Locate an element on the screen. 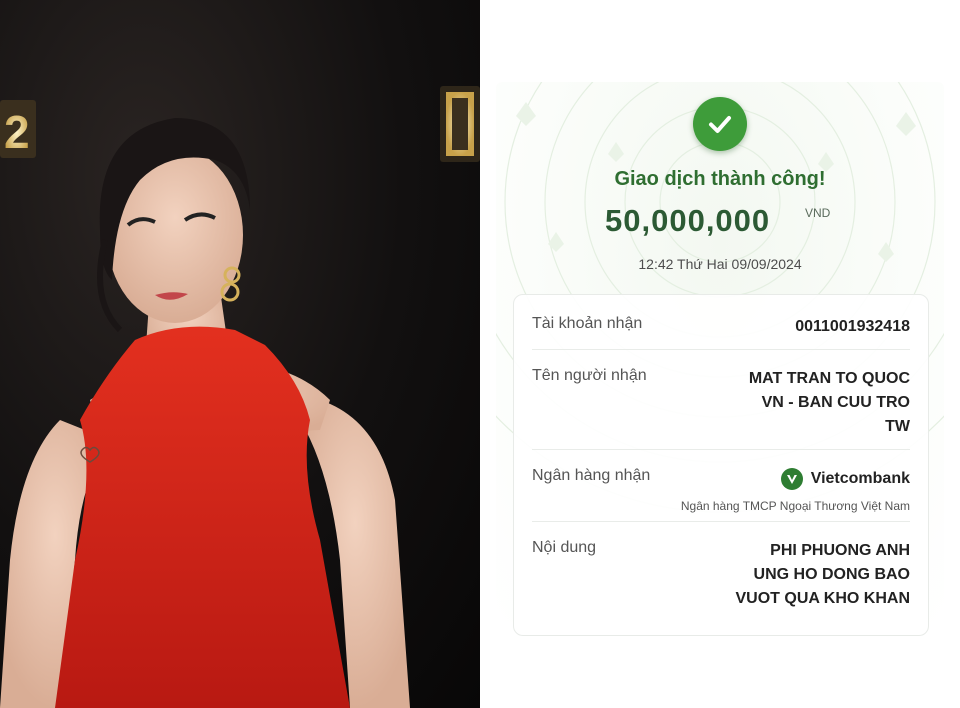  content-line: PHI PHUONG ANH is located at coordinates (840, 550).